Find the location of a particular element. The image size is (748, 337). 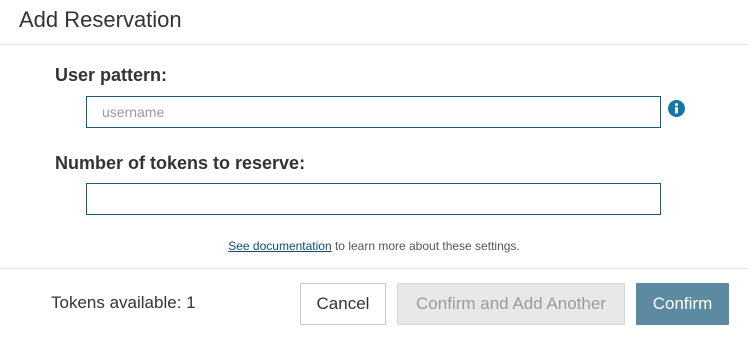

confirm-and-add-another-button: Confirm and Add Another is located at coordinates (511, 304).